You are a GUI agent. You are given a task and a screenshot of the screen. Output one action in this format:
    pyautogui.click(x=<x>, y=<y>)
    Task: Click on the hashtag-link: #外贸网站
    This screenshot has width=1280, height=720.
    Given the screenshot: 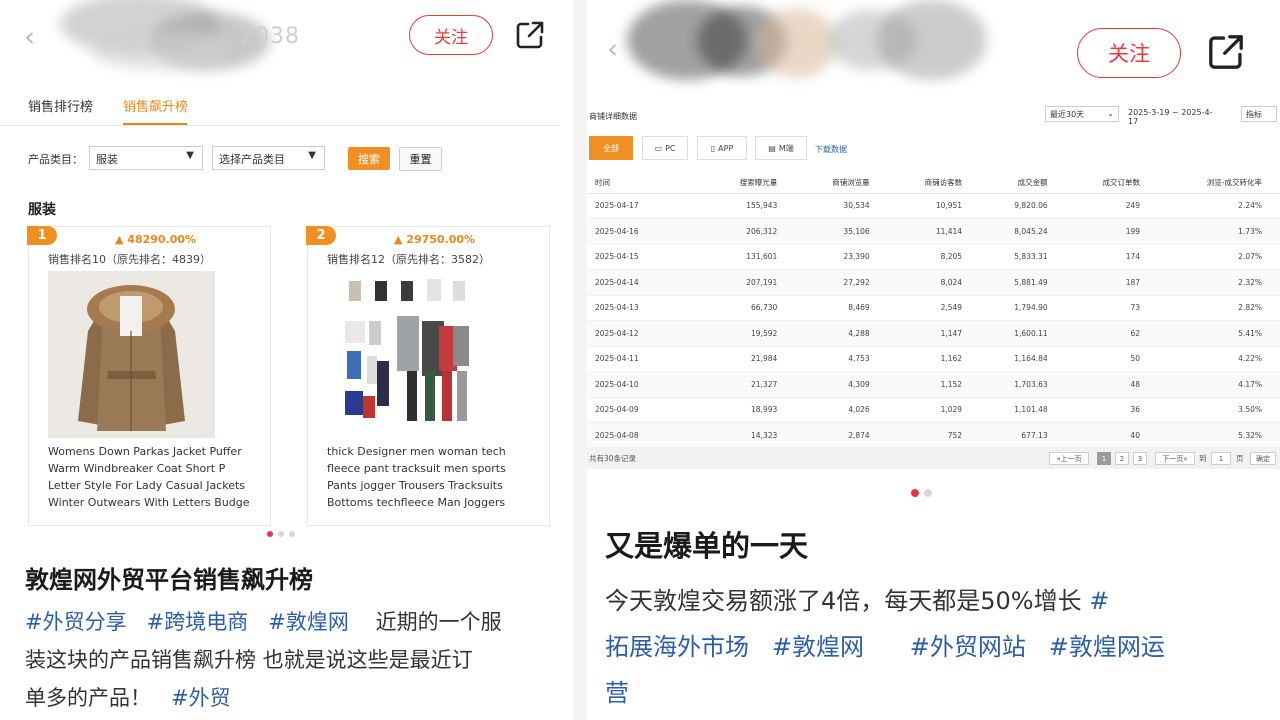 What is the action you would take?
    pyautogui.click(x=968, y=647)
    